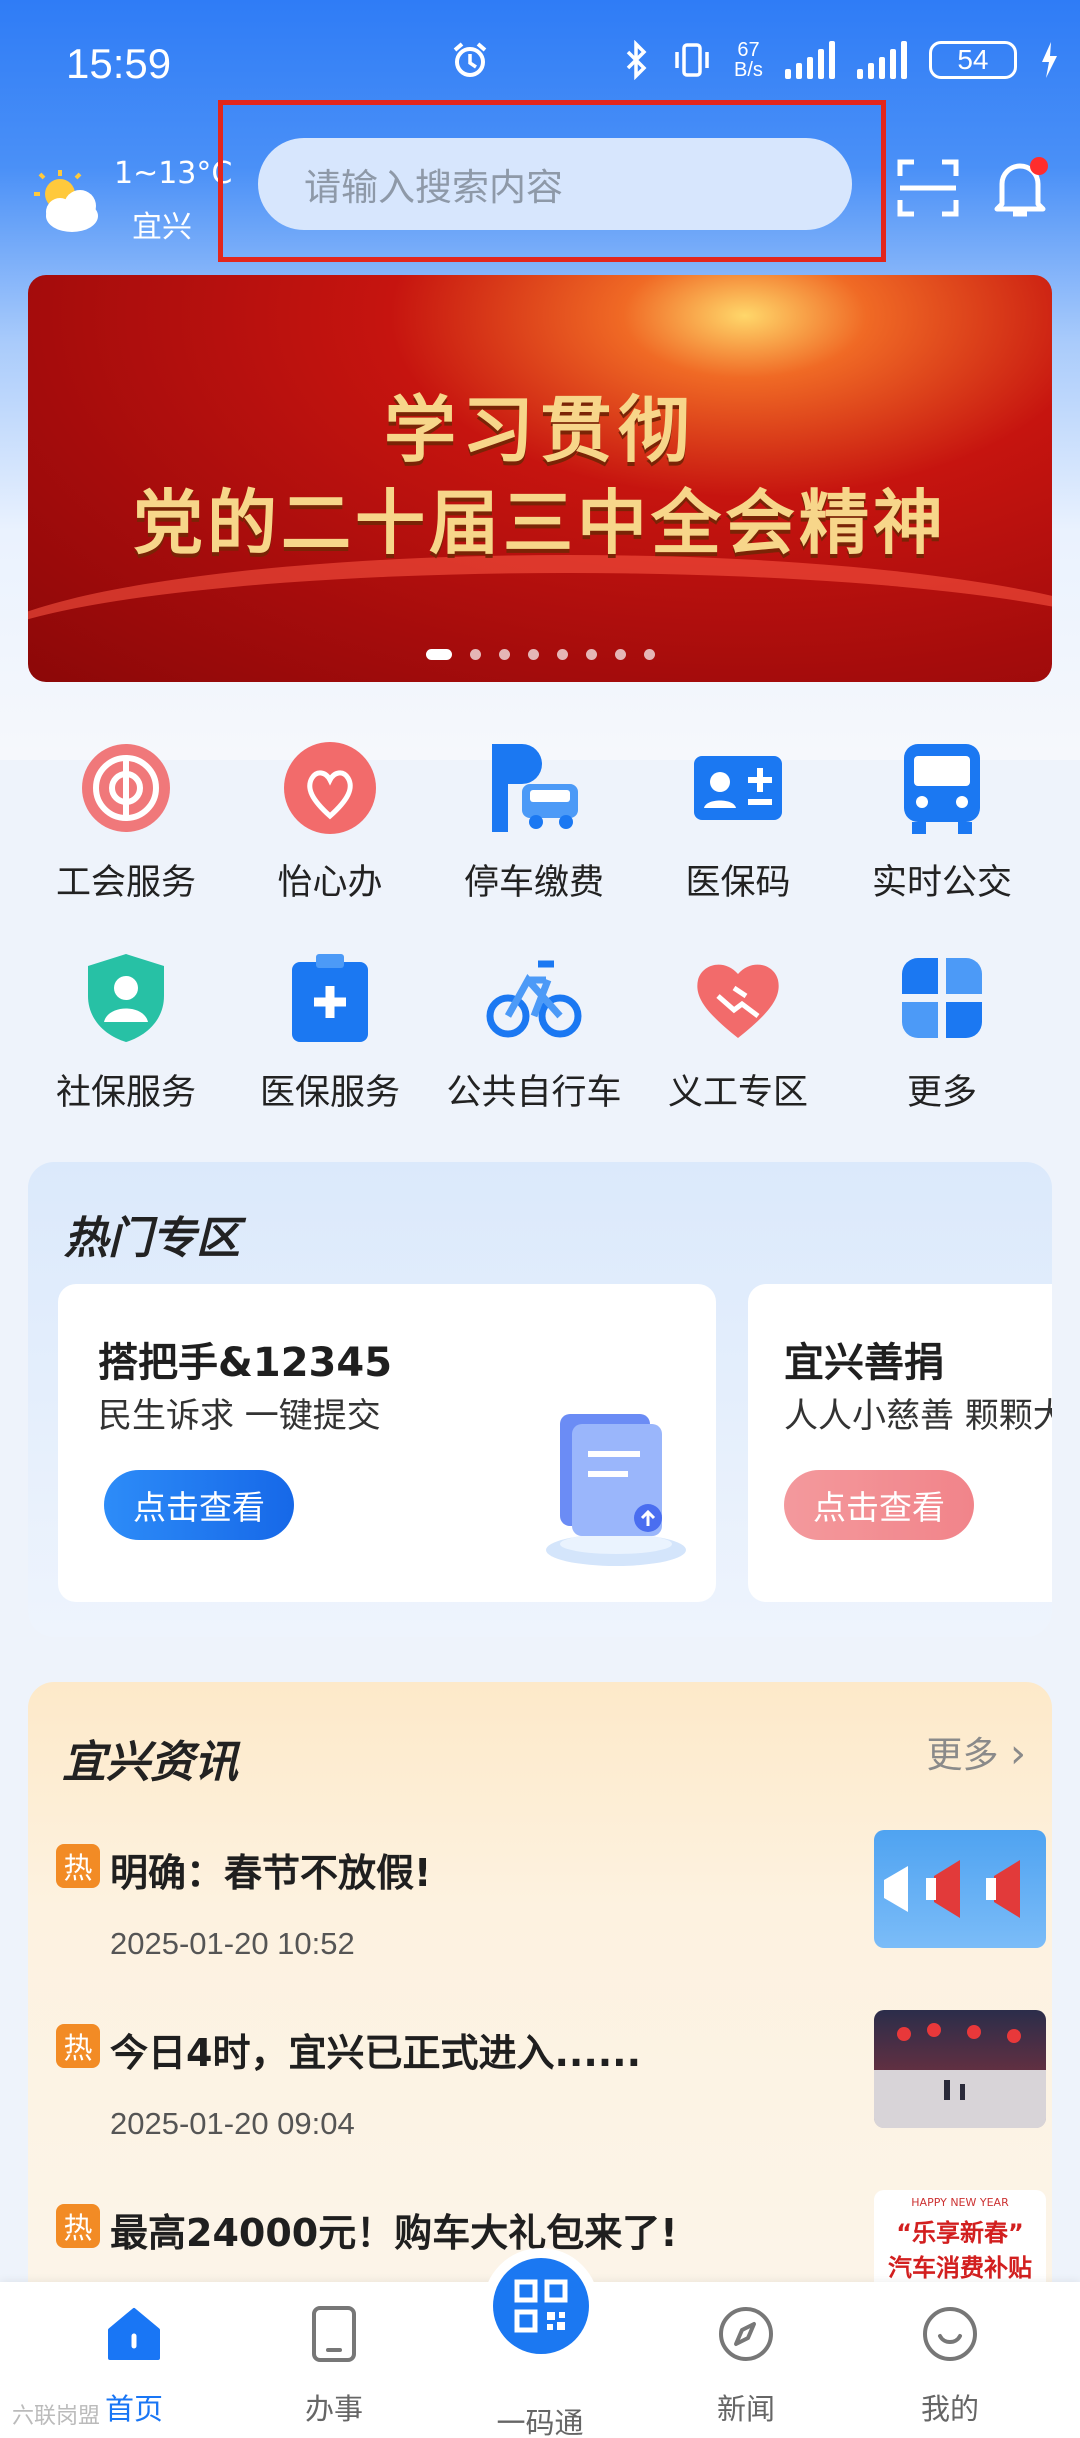 The width and height of the screenshot is (1080, 2438). I want to click on home-icon, so click(134, 2334).